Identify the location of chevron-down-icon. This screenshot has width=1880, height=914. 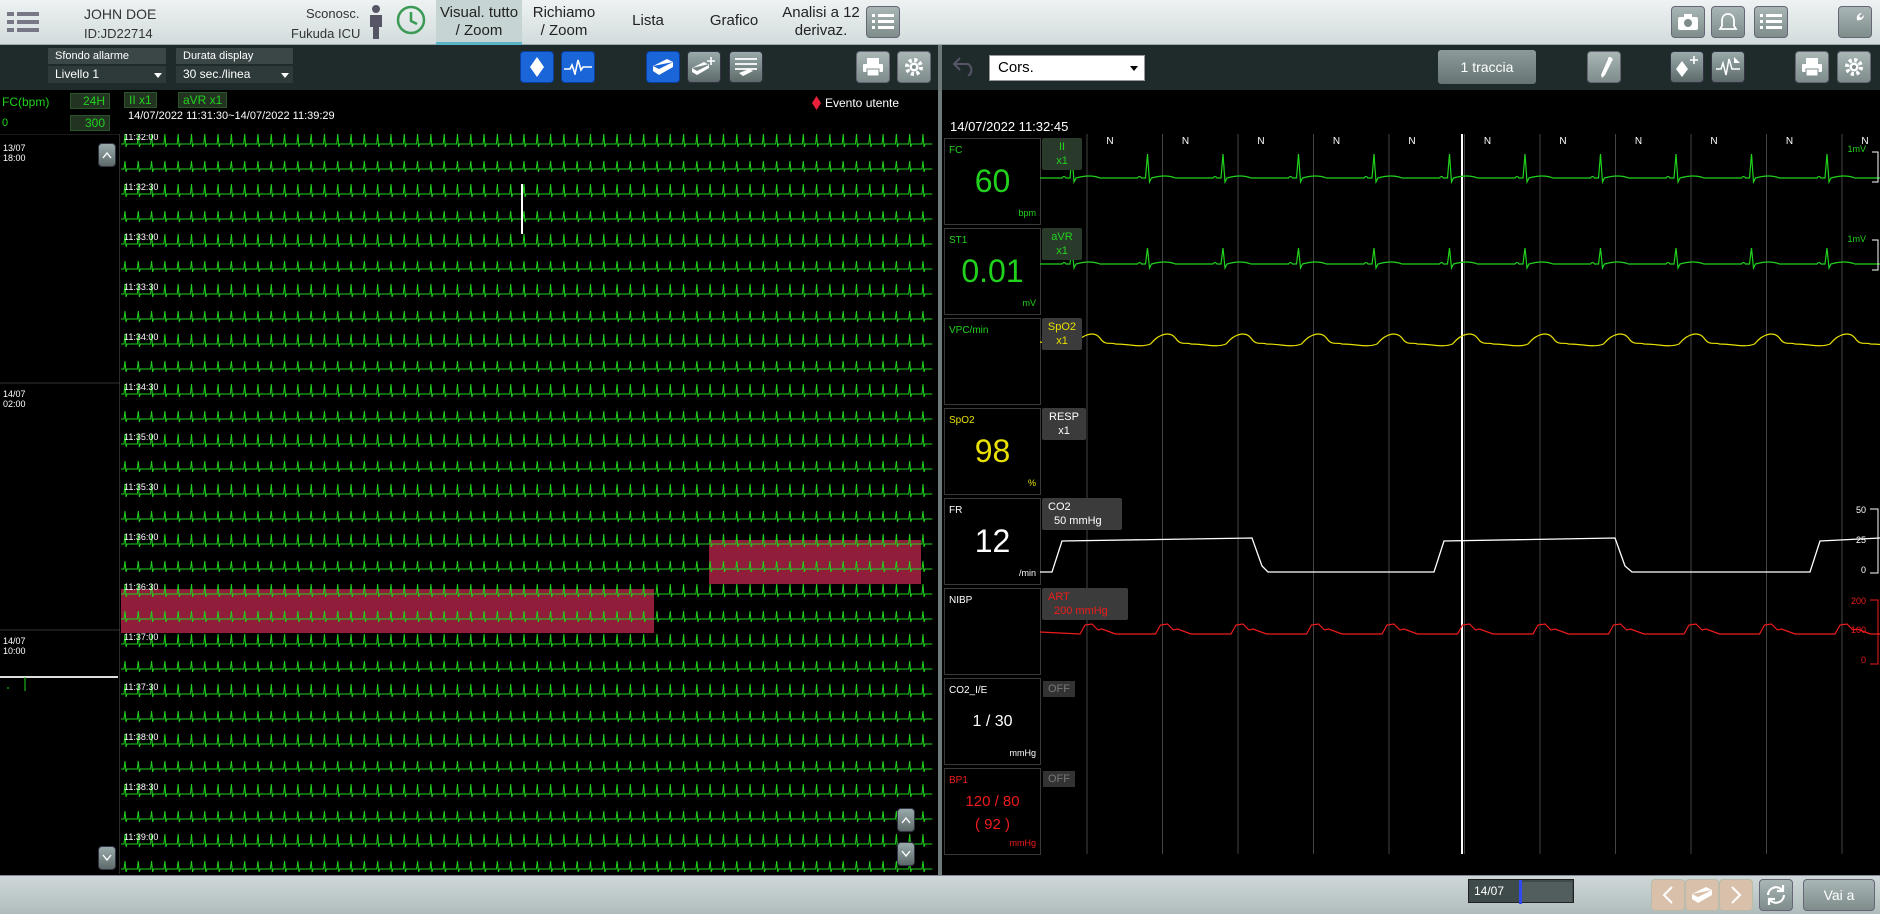
(158, 75).